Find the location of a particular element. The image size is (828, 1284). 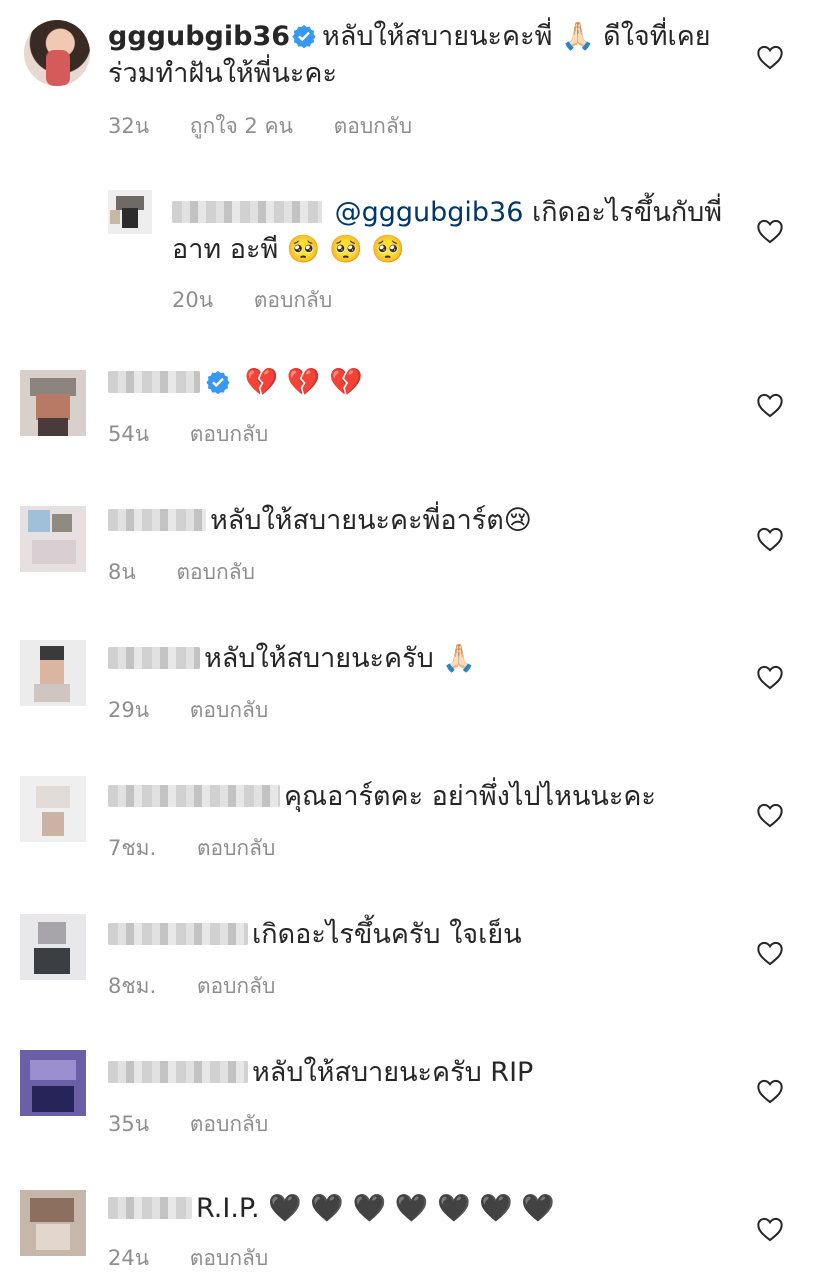

comment-text: 💔 💔 💔 is located at coordinates (303, 382).